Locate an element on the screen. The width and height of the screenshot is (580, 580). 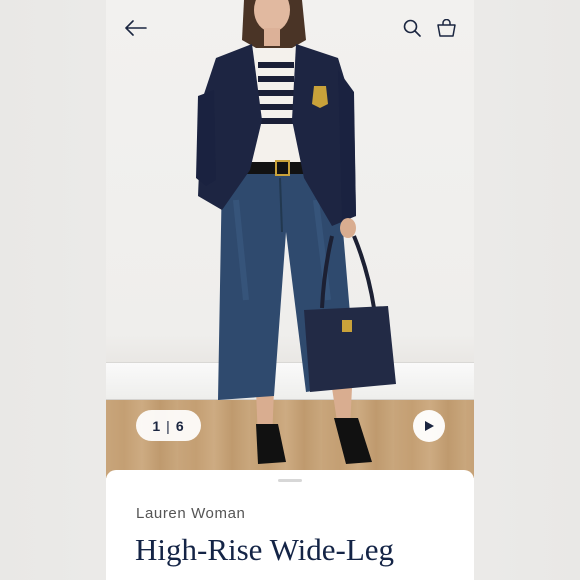
image-pager: 1 | 6 is located at coordinates (168, 425).